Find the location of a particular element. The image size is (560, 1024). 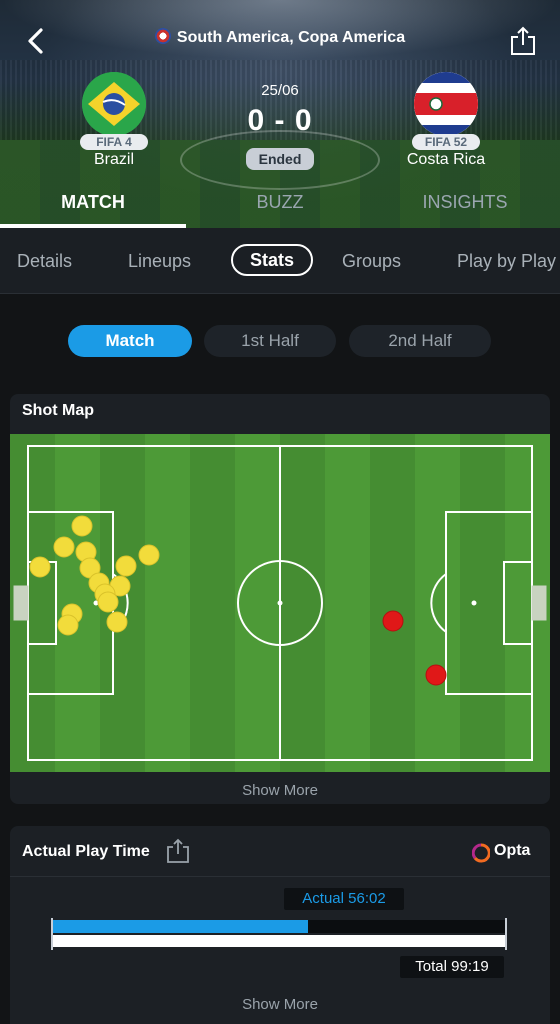

play-time-show-more: Show More is located at coordinates (280, 1004).